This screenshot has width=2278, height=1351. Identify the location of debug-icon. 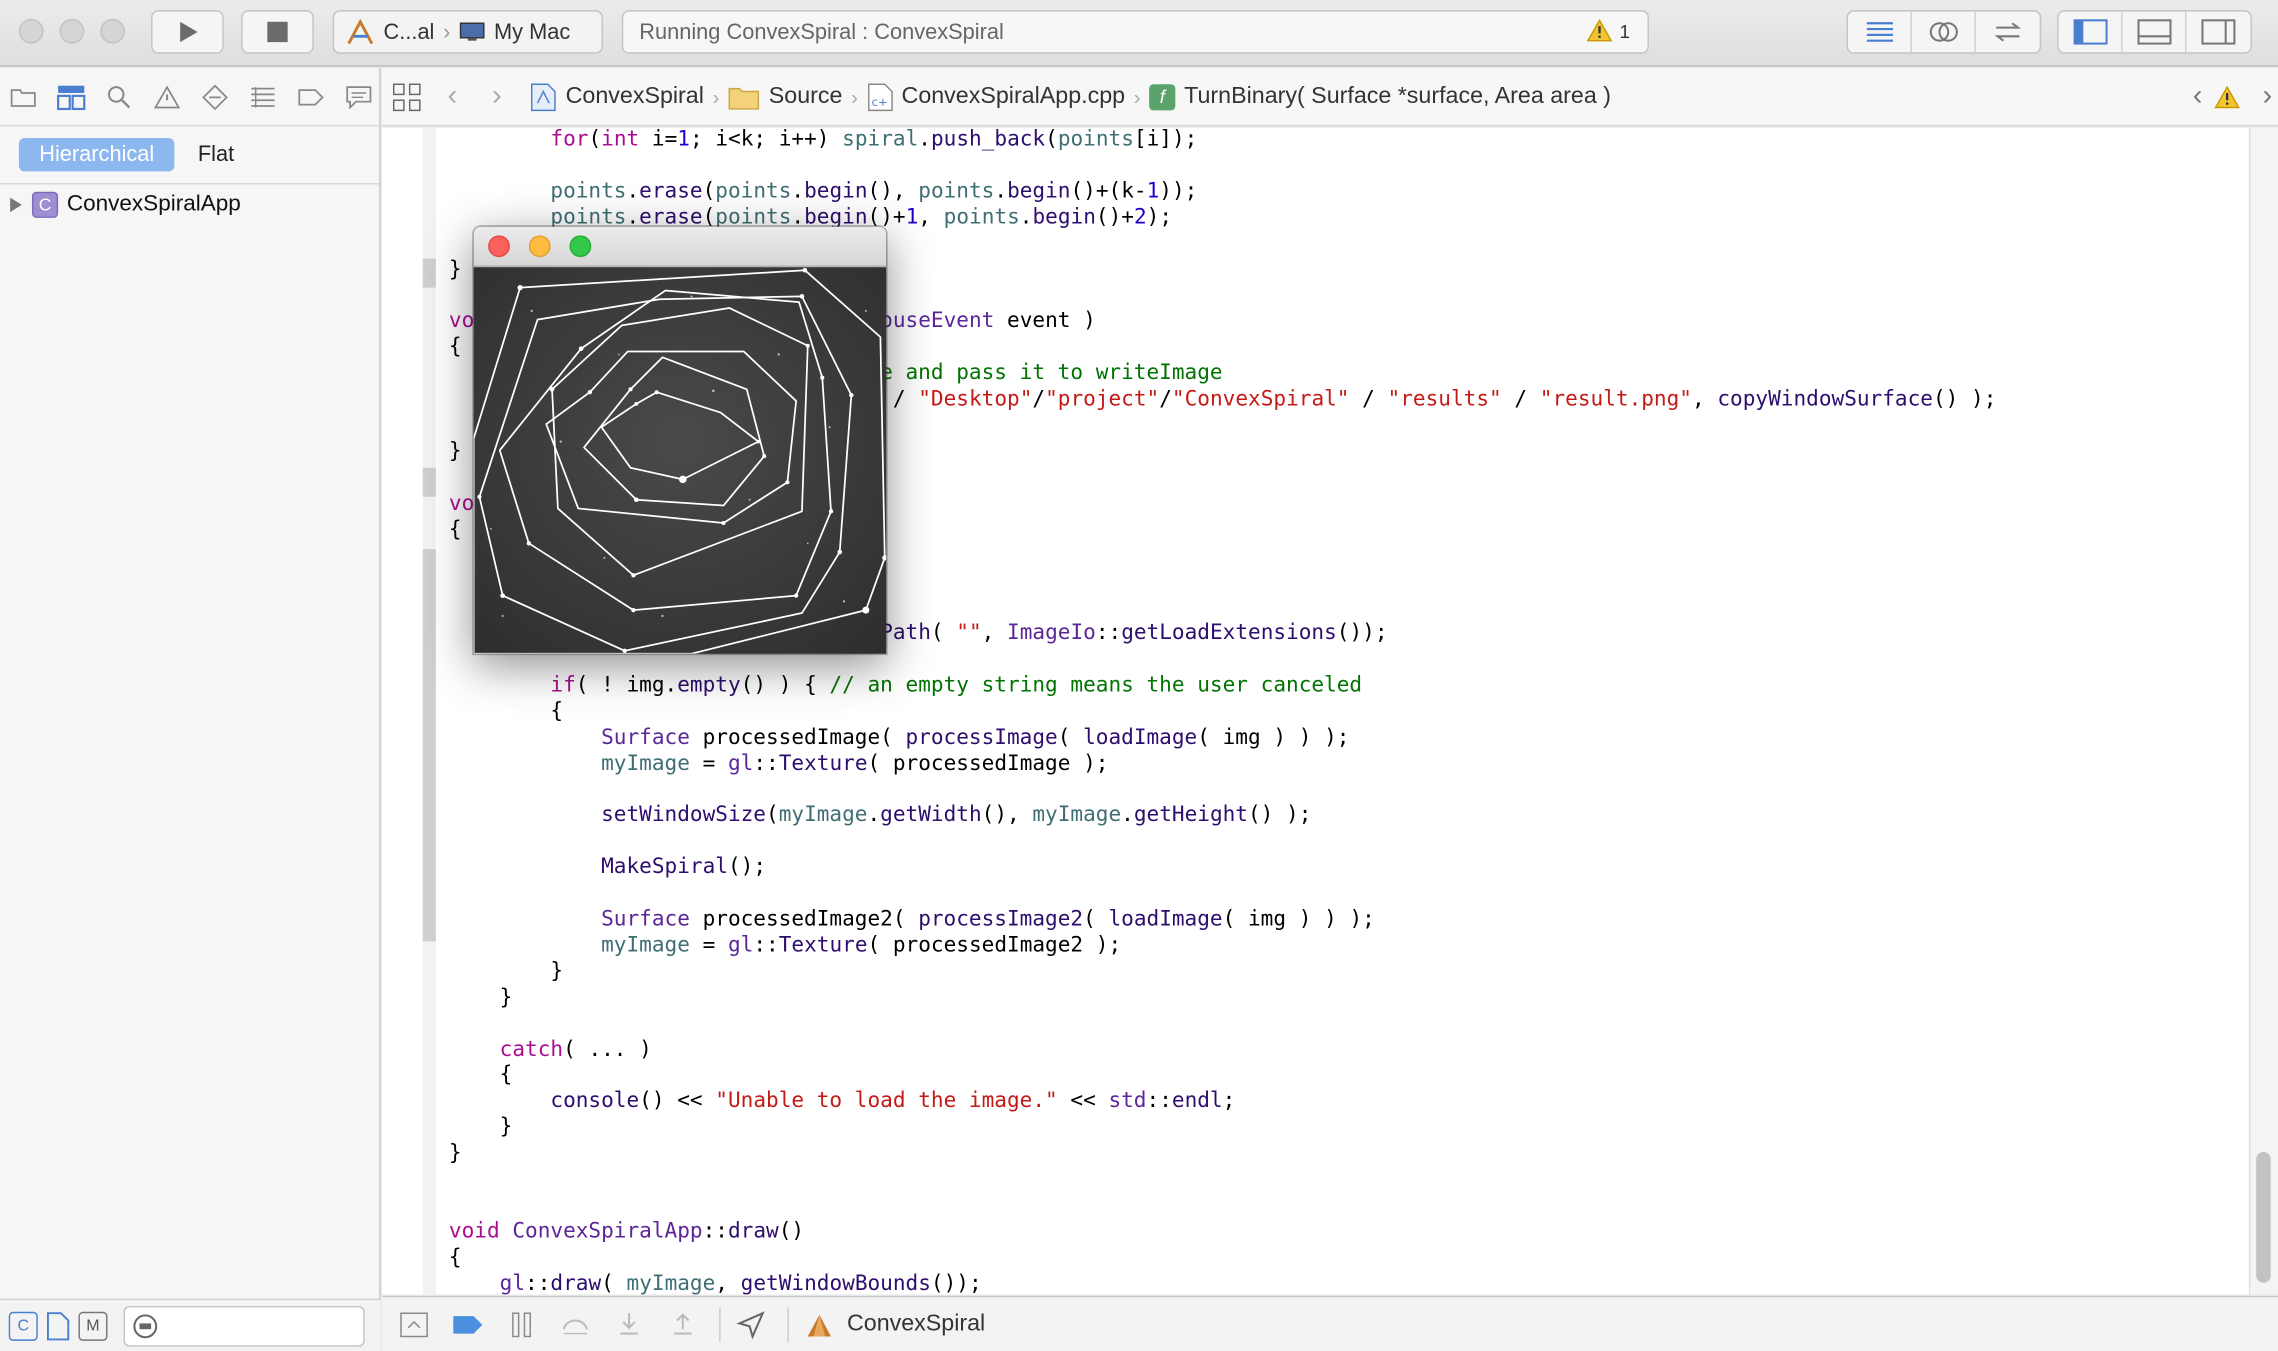
(263, 96).